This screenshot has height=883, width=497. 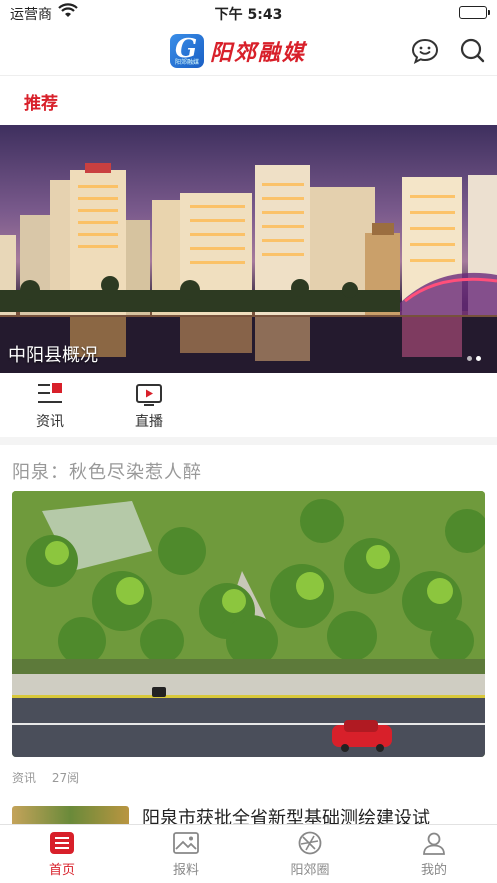 I want to click on tab-home: 首页, so click(x=62, y=854).